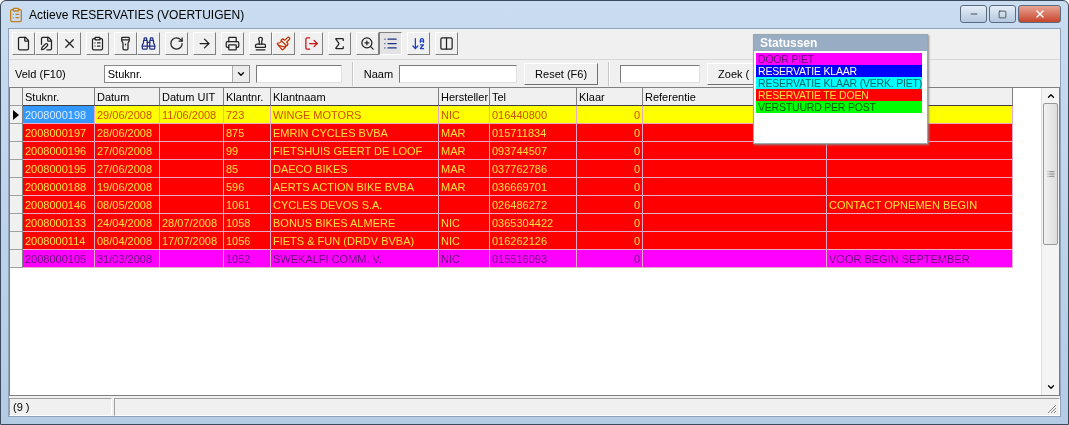  I want to click on table-cell: 1056, so click(247, 241).